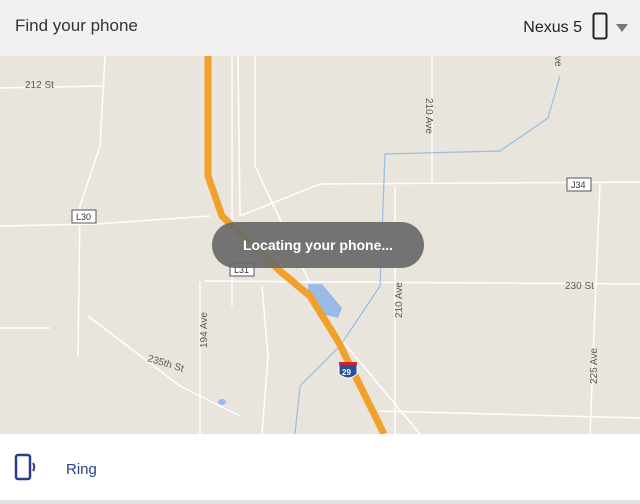 The width and height of the screenshot is (640, 504). I want to click on app-header: Find your phone Nexus 5, so click(320, 28).